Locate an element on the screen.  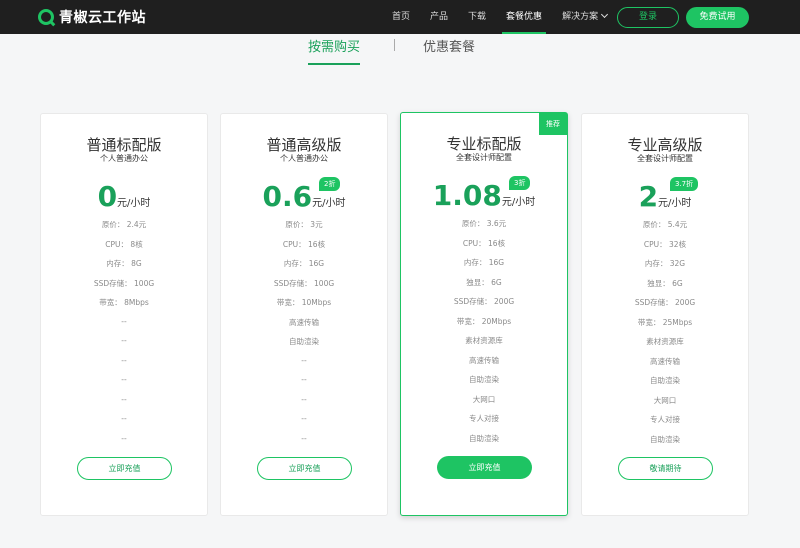
discount-badge: 2折 is located at coordinates (330, 184).